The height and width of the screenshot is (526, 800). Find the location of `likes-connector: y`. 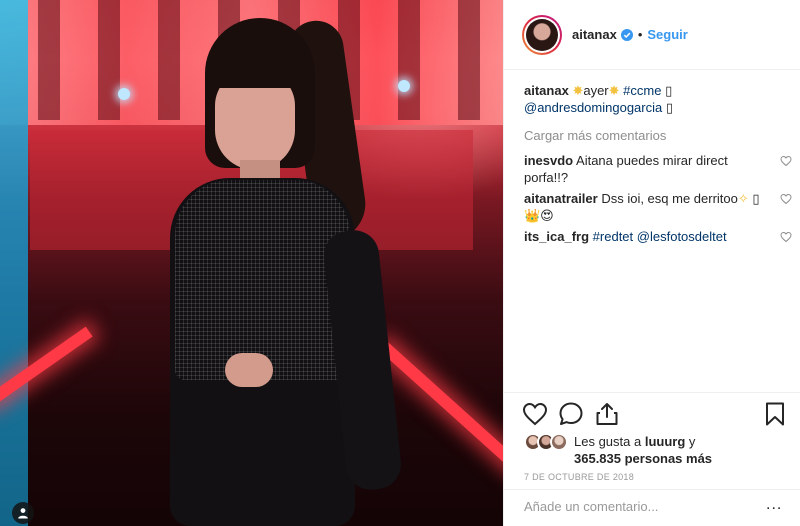

likes-connector: y is located at coordinates (692, 441).